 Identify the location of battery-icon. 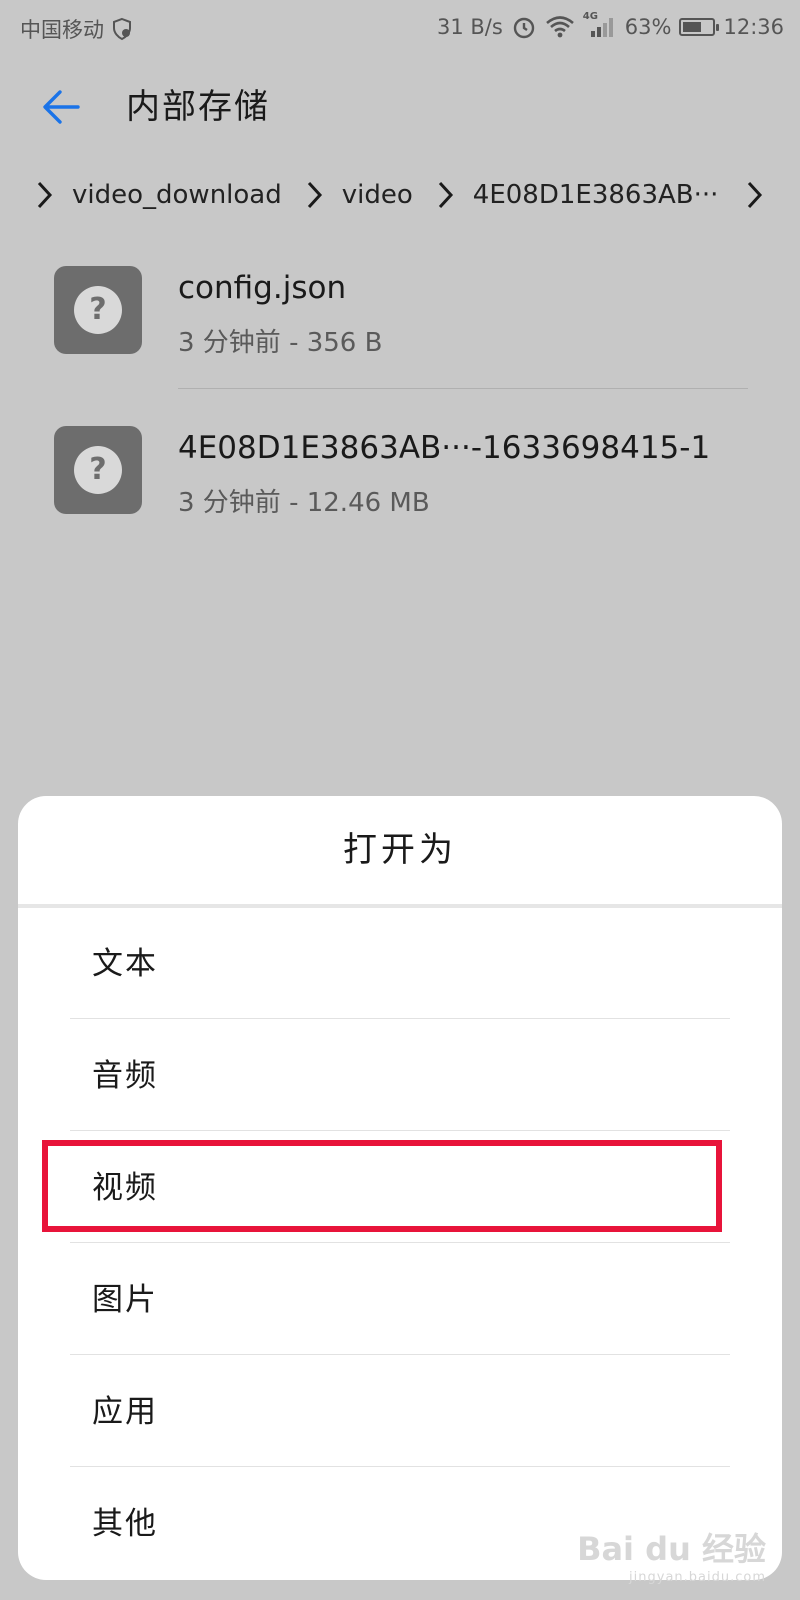
(699, 27).